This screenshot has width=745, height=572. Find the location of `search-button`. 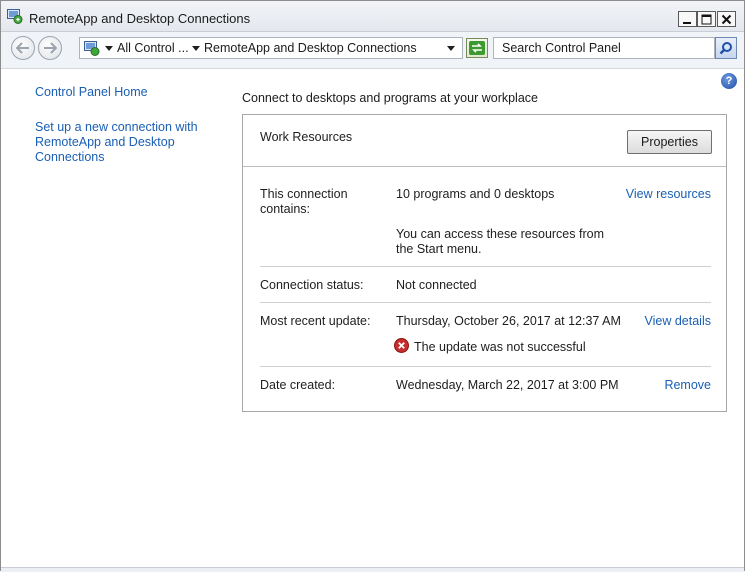

search-button is located at coordinates (726, 48).